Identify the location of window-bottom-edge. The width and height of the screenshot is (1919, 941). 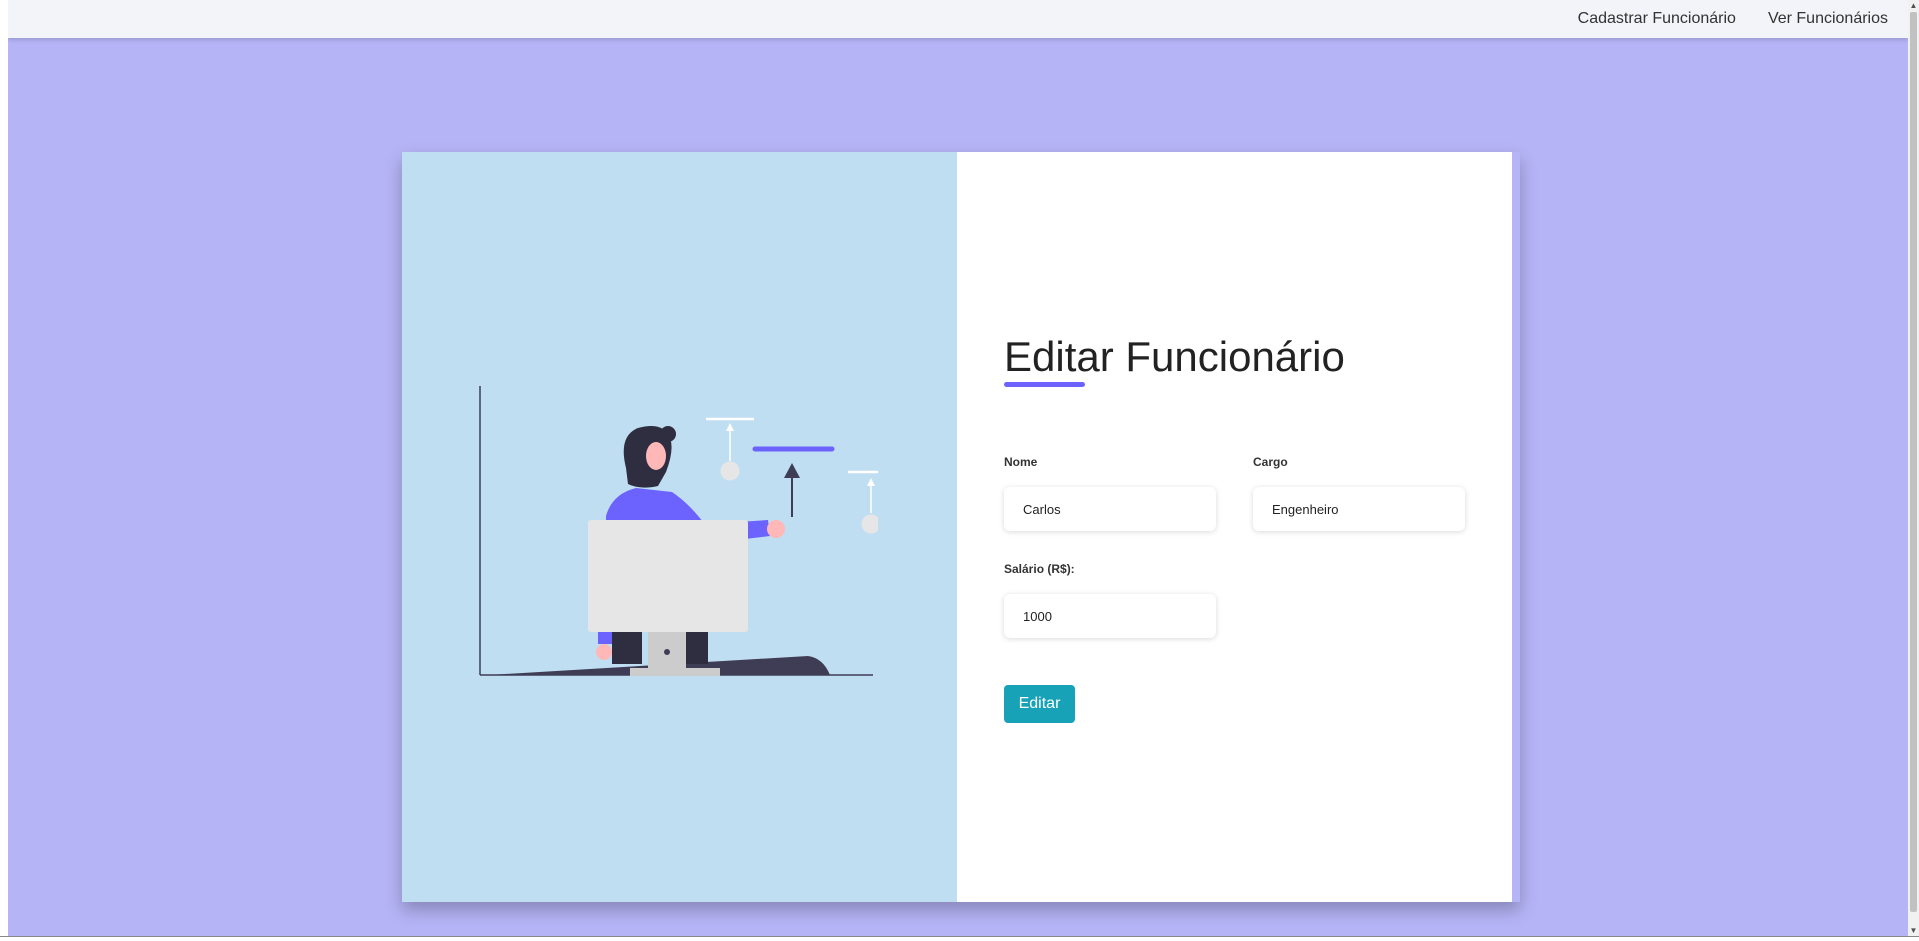
(959, 938).